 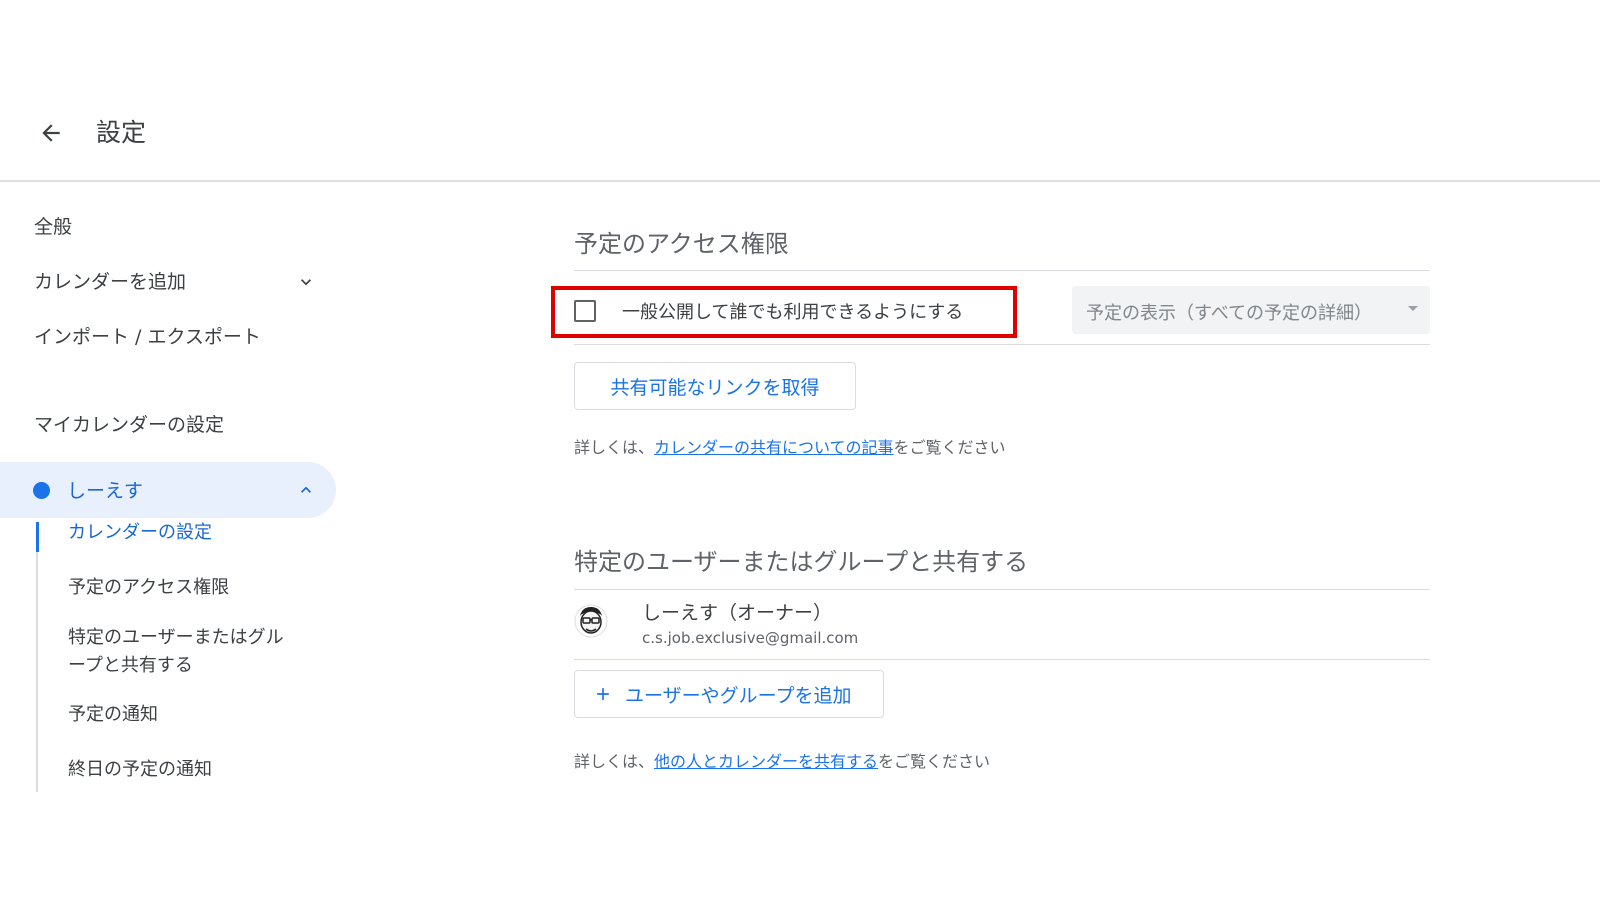 What do you see at coordinates (129, 425) in the screenshot?
I see `my-calendars-heading: マイカレンダーの設定` at bounding box center [129, 425].